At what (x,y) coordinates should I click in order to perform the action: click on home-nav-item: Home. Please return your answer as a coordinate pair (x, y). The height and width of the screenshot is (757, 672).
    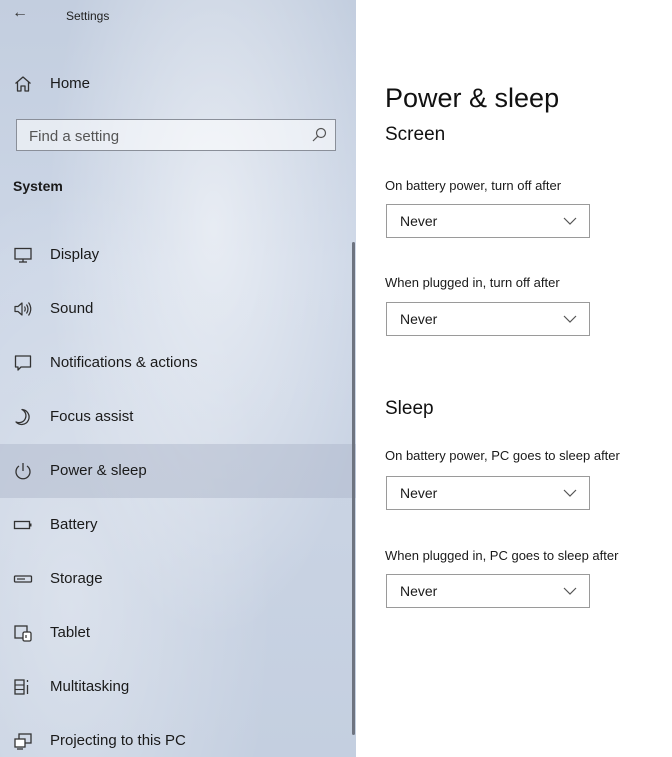
    Looking at the image, I should click on (178, 84).